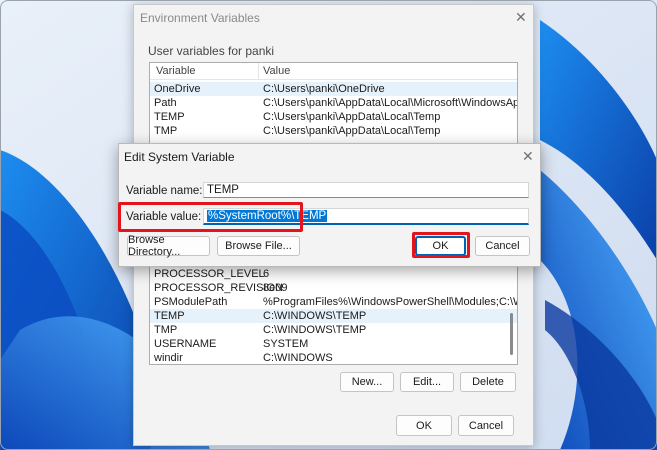 The image size is (657, 450). I want to click on env-close-icon: ✕, so click(521, 17).